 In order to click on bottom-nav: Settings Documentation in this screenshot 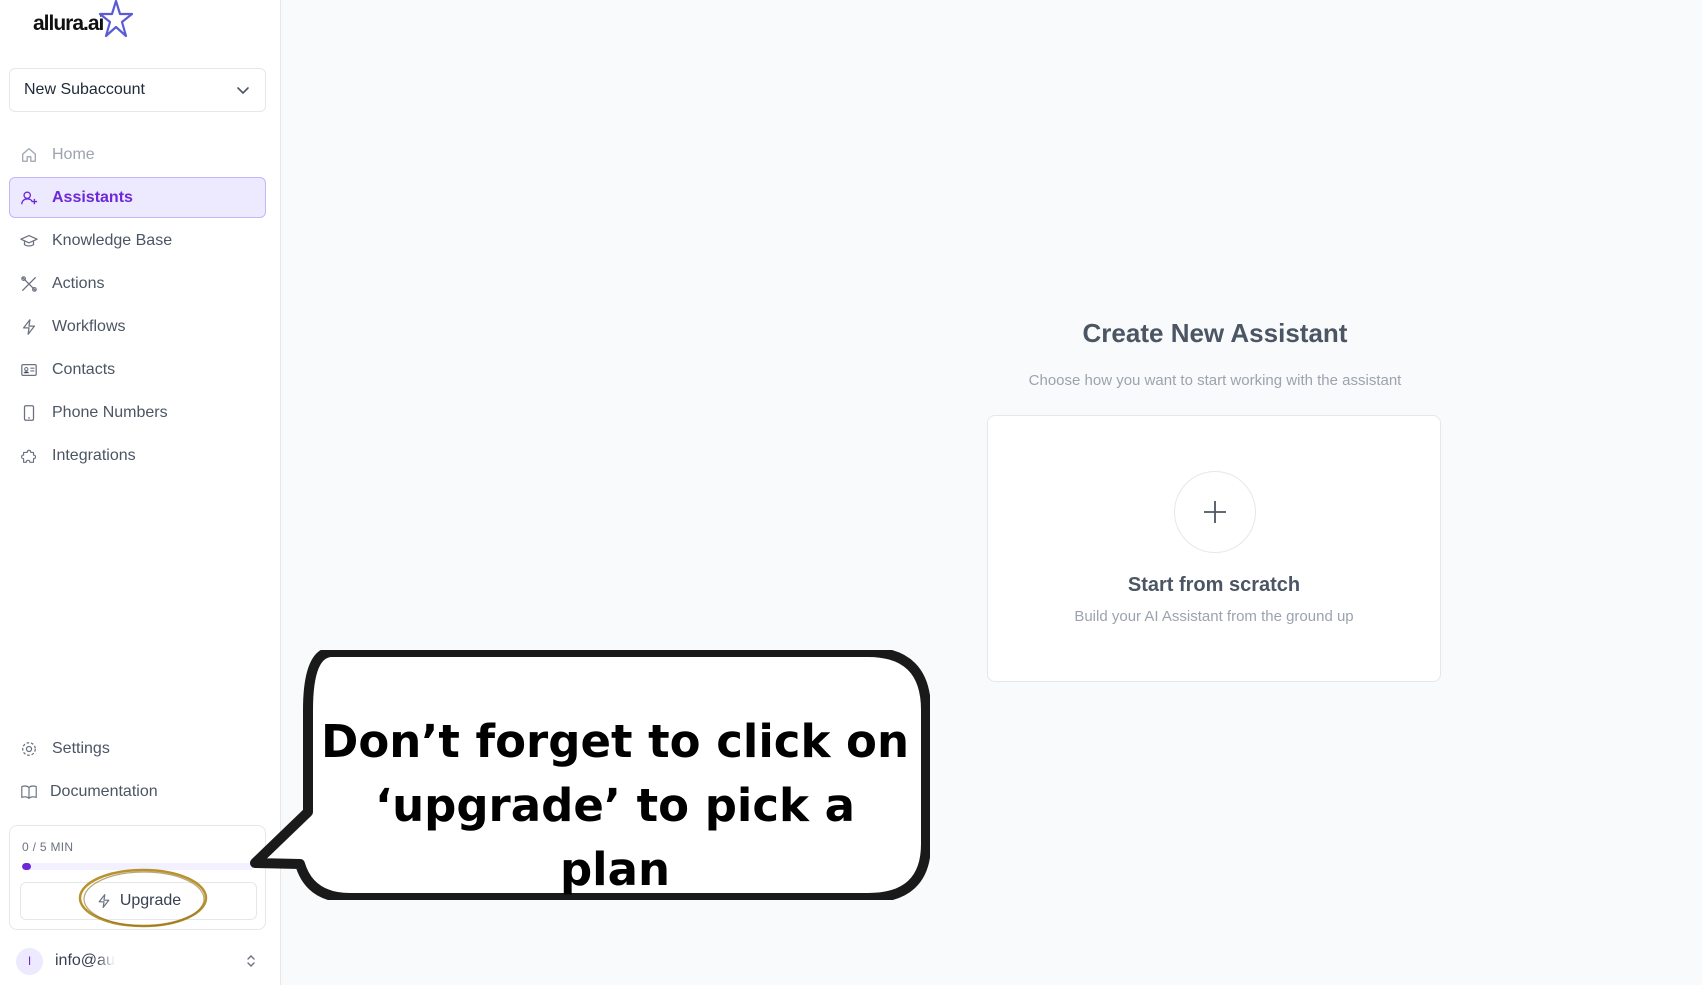, I will do `click(137, 771)`.